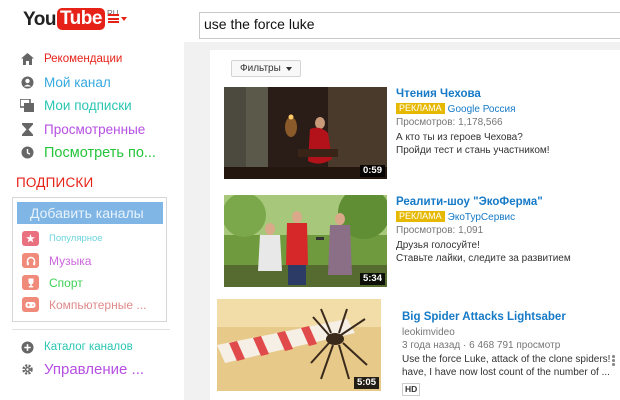  I want to click on logo-you: You, so click(39, 19).